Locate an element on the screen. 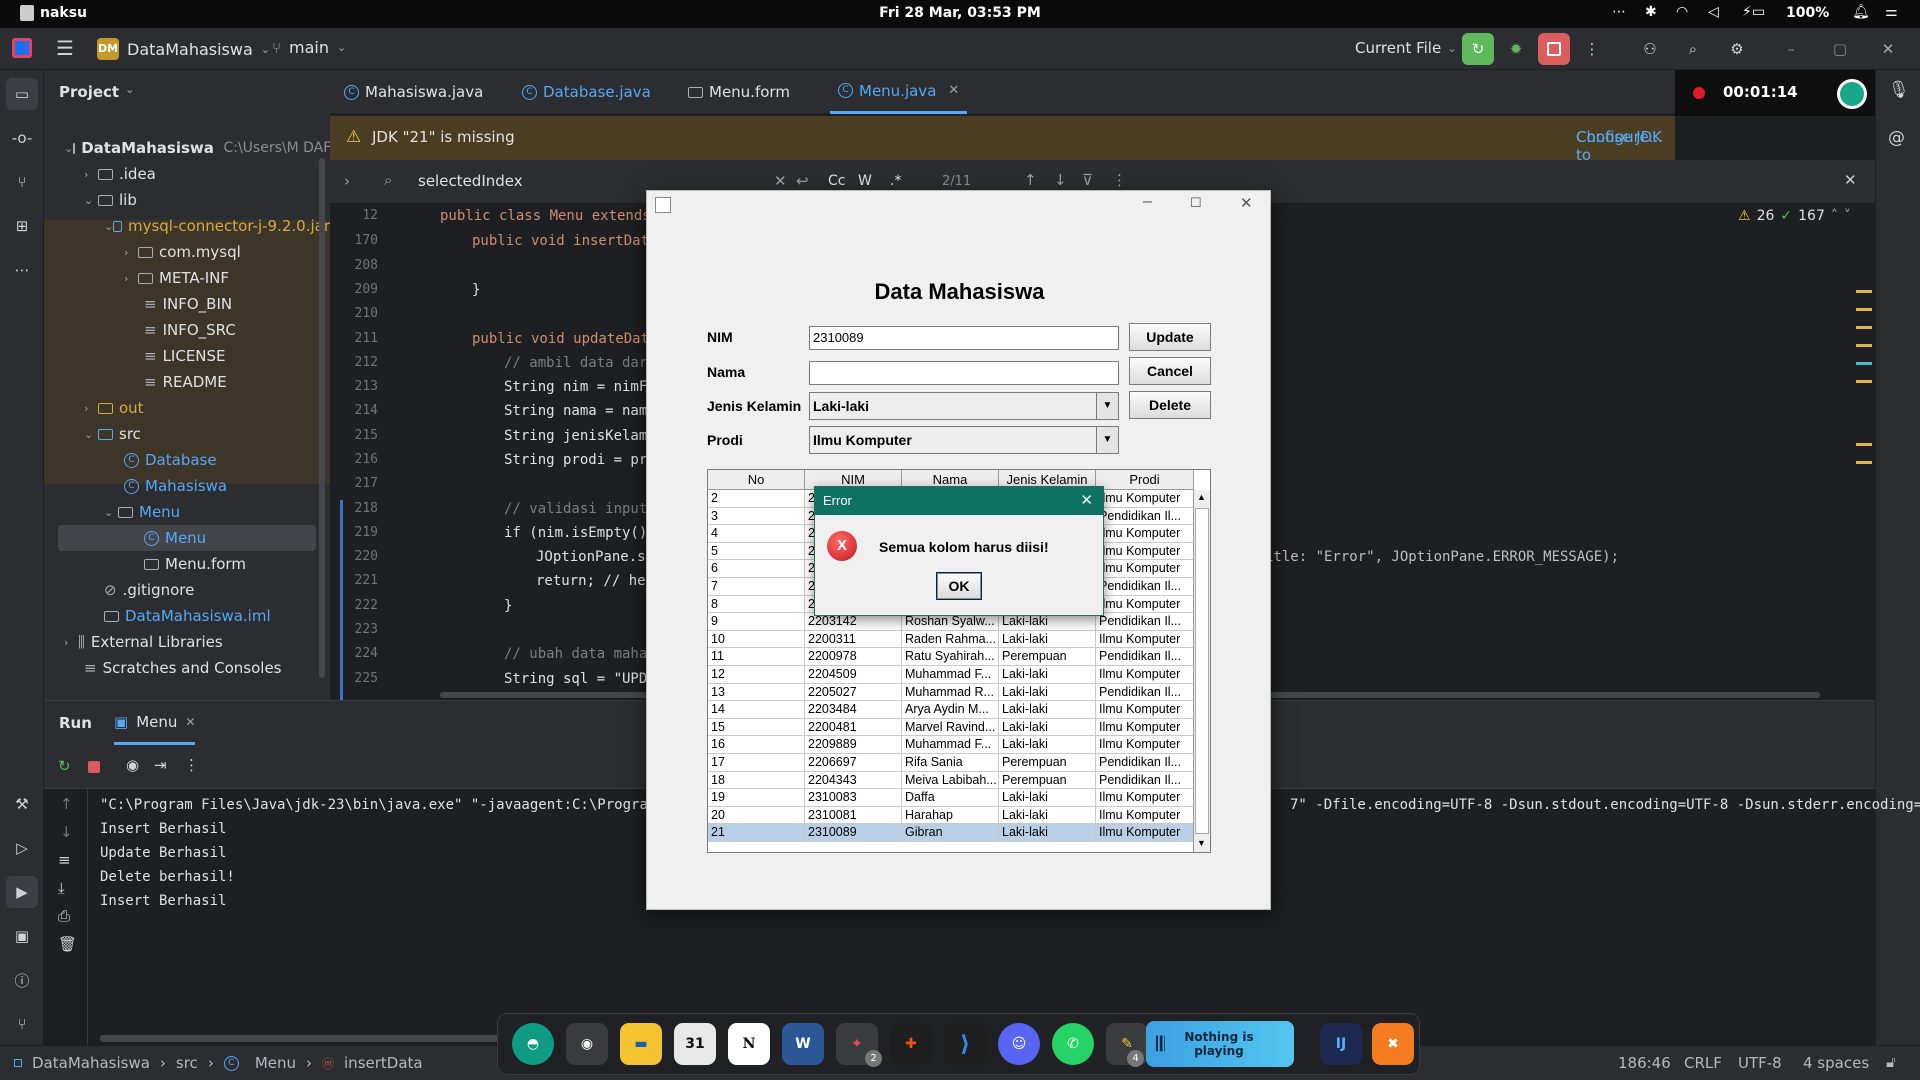 The image size is (1920, 1080). word-icon: W is located at coordinates (803, 1044).